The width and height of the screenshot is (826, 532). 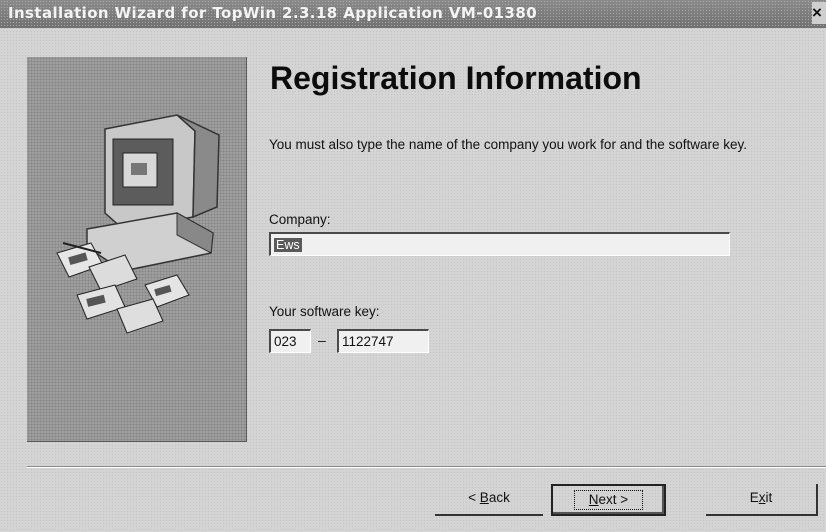 I want to click on back-button-prefix: <, so click(x=474, y=497).